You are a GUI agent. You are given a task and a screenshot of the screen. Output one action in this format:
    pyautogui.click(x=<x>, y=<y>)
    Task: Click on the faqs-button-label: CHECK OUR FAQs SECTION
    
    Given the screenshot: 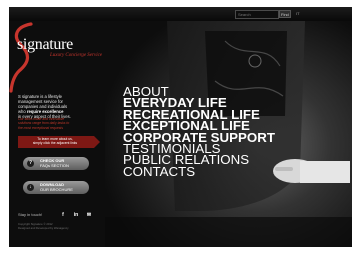 What is the action you would take?
    pyautogui.click(x=63, y=163)
    